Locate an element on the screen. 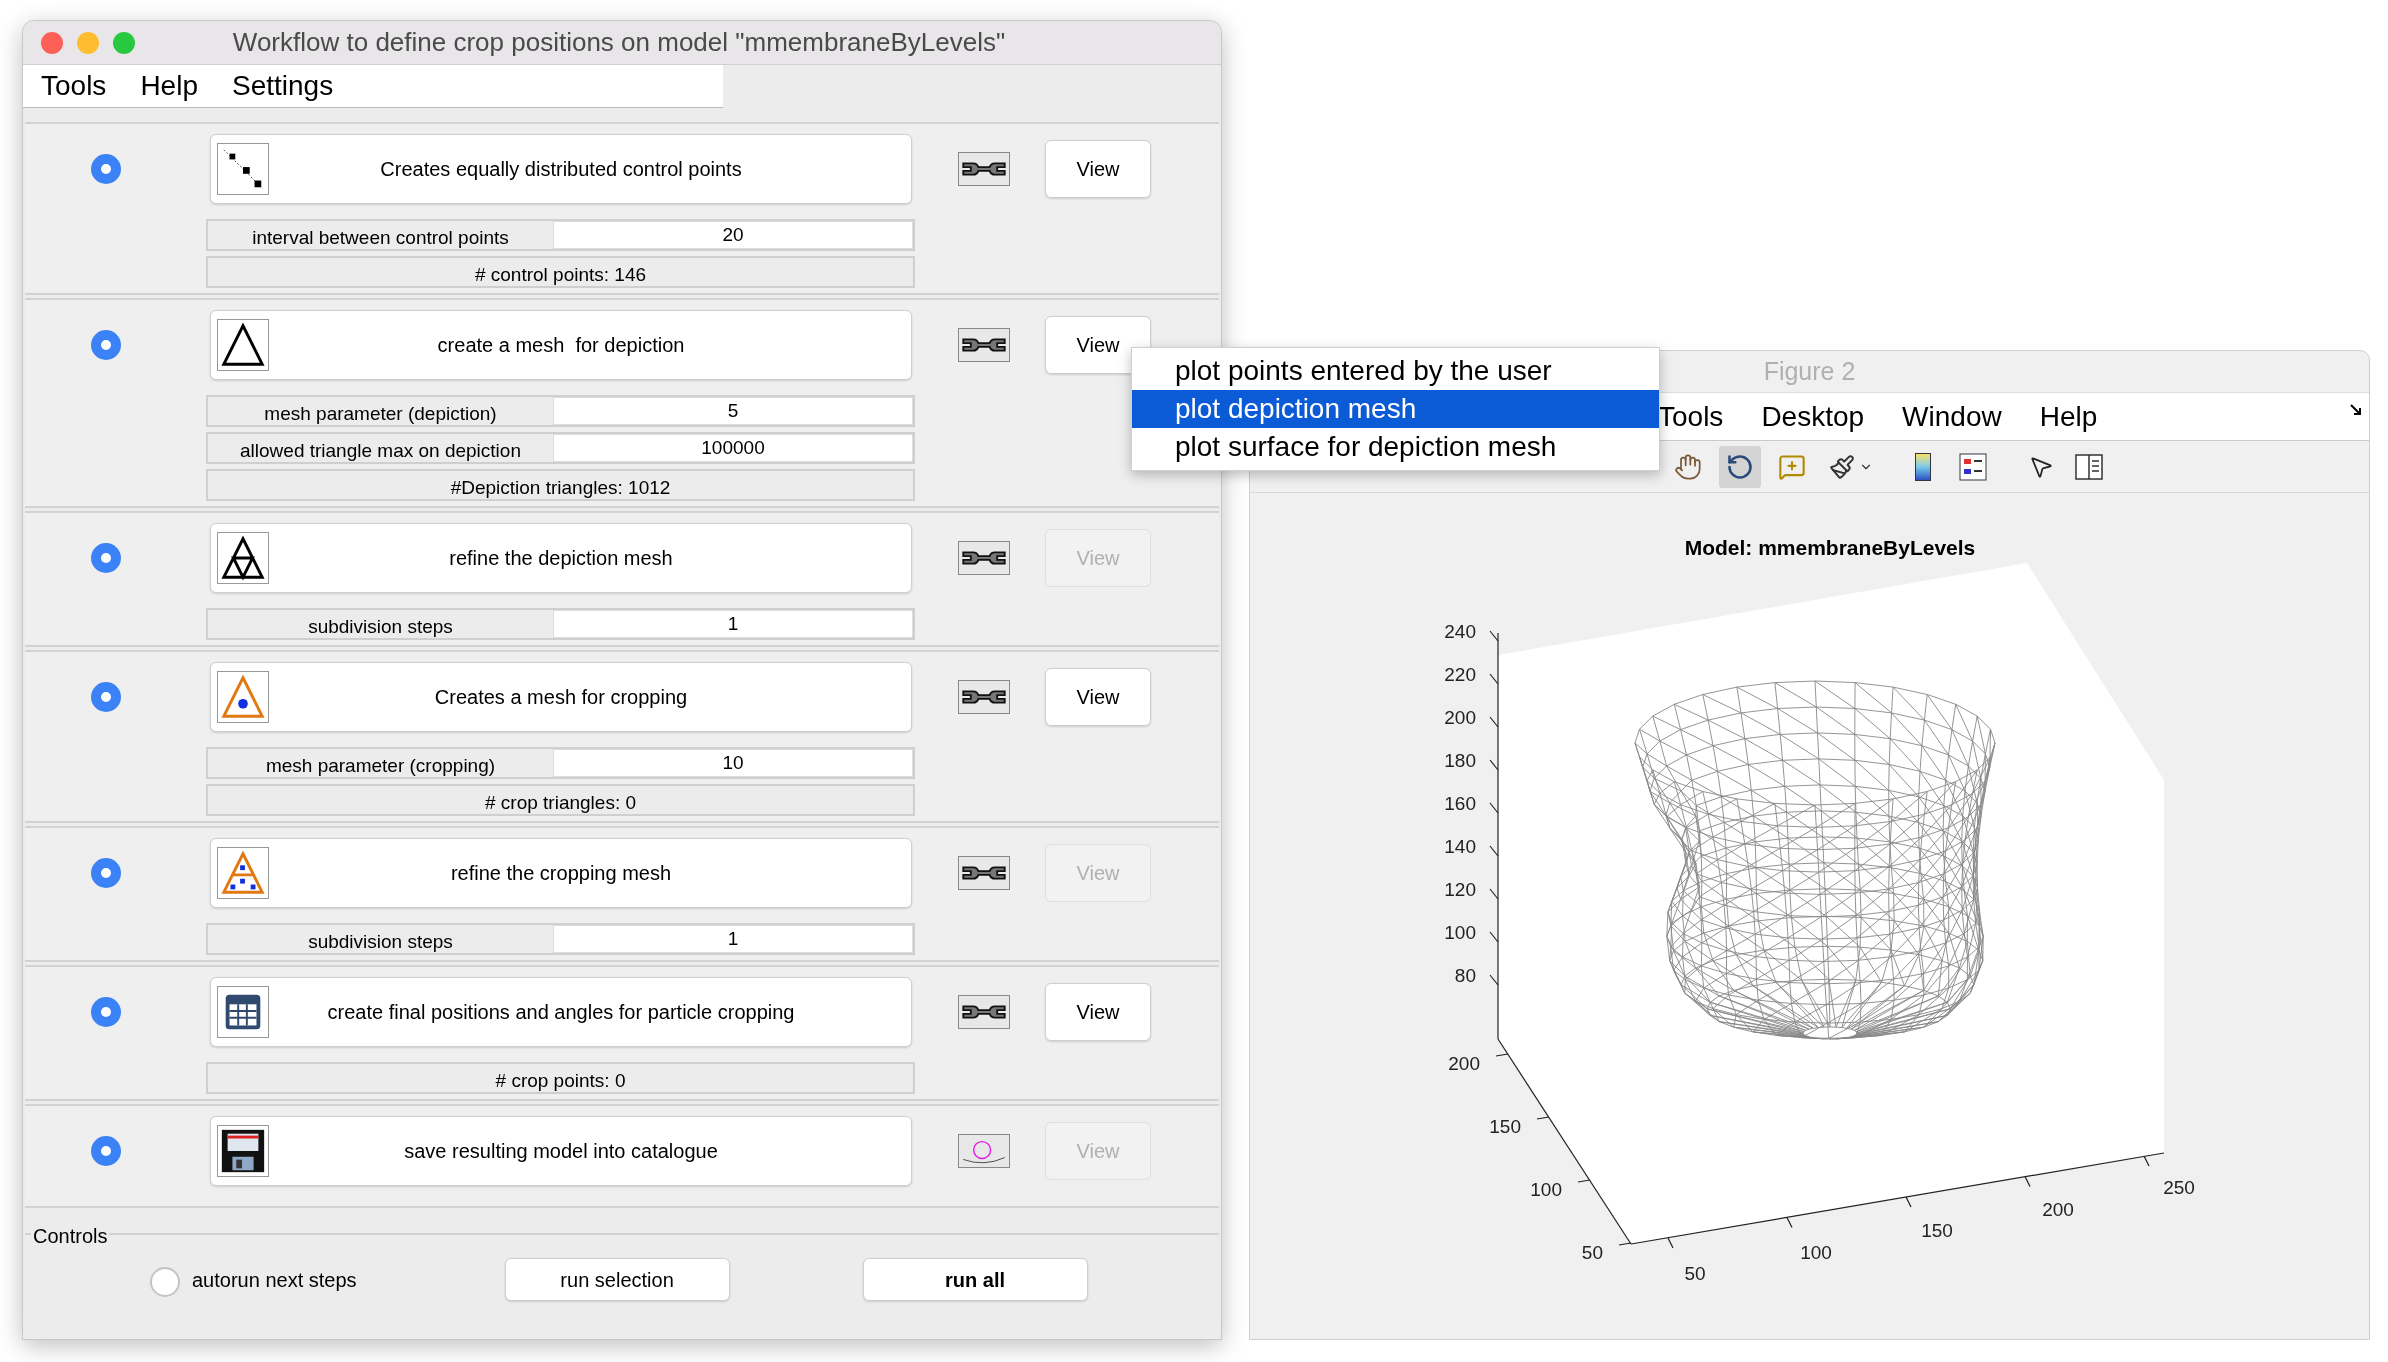 The height and width of the screenshot is (1362, 2388). axis-tick-label: 250 is located at coordinates (2179, 1187).